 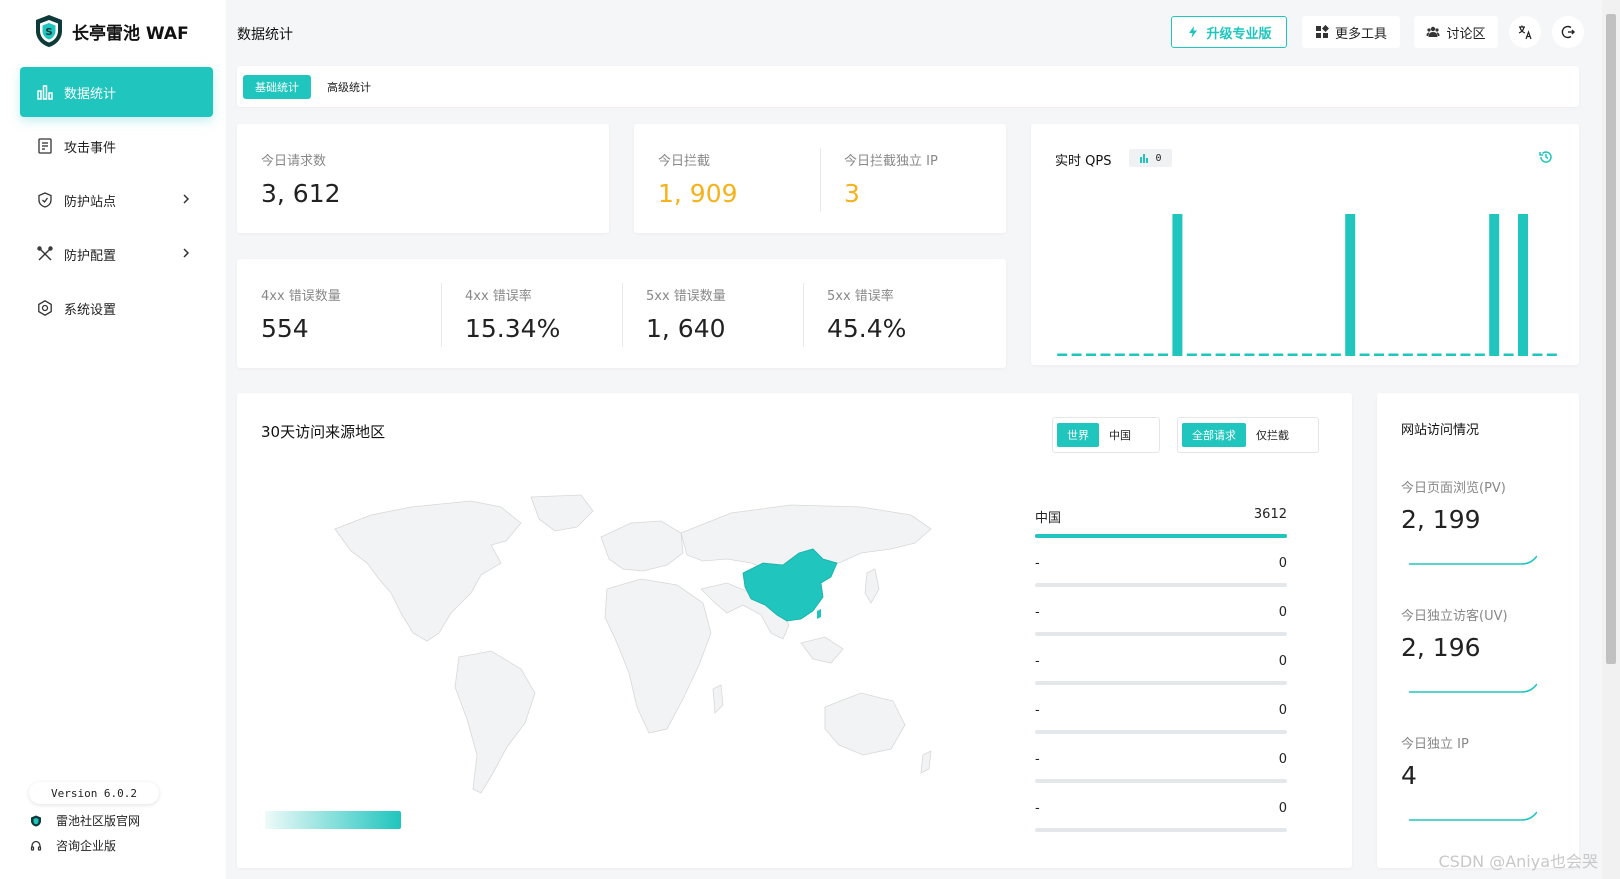 I want to click on map-south-america, so click(x=495, y=722).